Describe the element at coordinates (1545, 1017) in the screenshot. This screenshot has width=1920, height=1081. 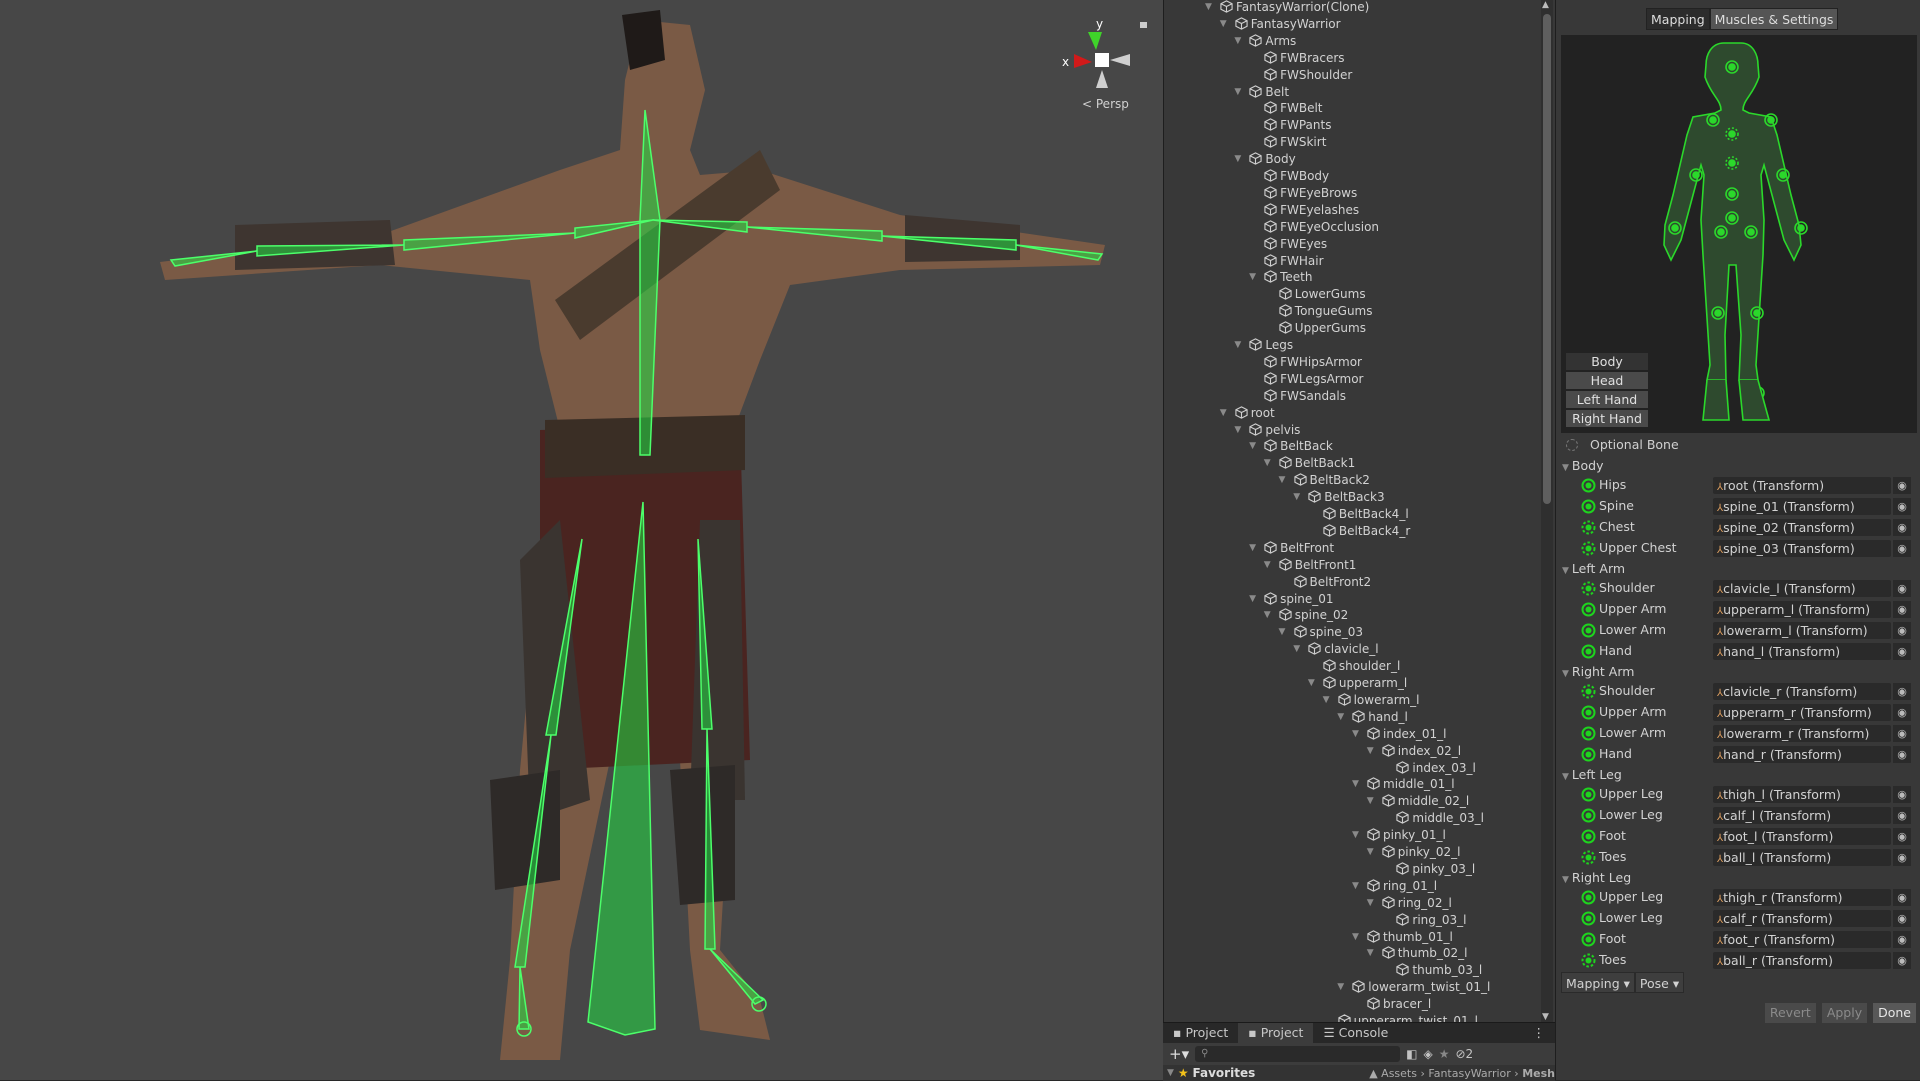
I see `scroll-down-icon: ▼` at that location.